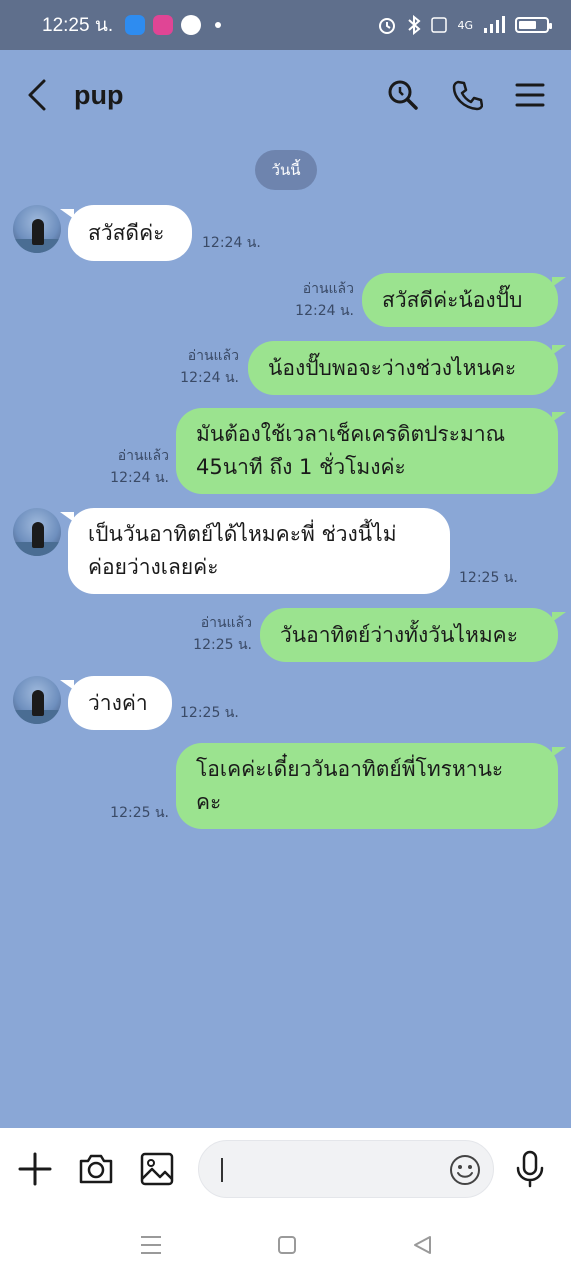 The height and width of the screenshot is (1280, 571). I want to click on back-nav-icon, so click(422, 1245).